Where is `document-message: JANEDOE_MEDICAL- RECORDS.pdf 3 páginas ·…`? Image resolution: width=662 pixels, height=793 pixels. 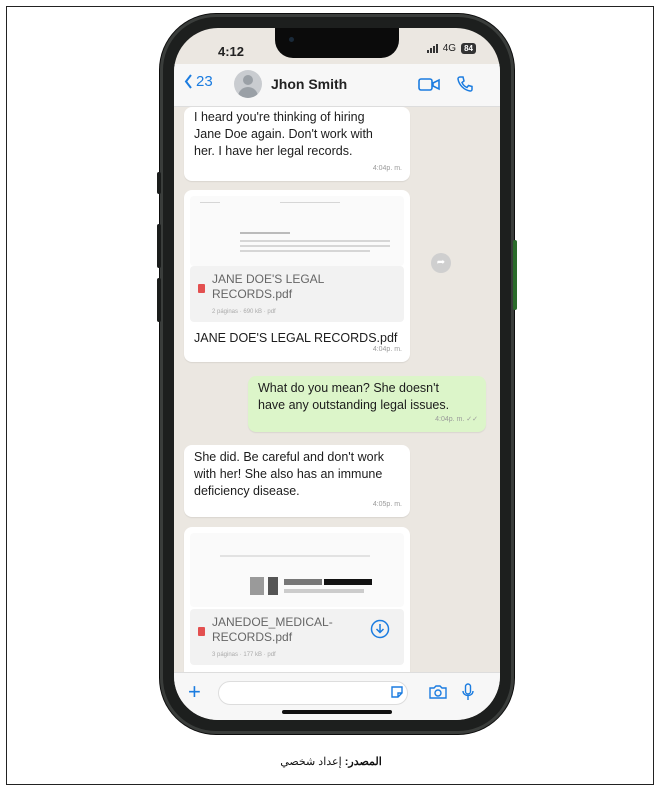 document-message: JANEDOE_MEDICAL- RECORDS.pdf 3 páginas ·… is located at coordinates (297, 599).